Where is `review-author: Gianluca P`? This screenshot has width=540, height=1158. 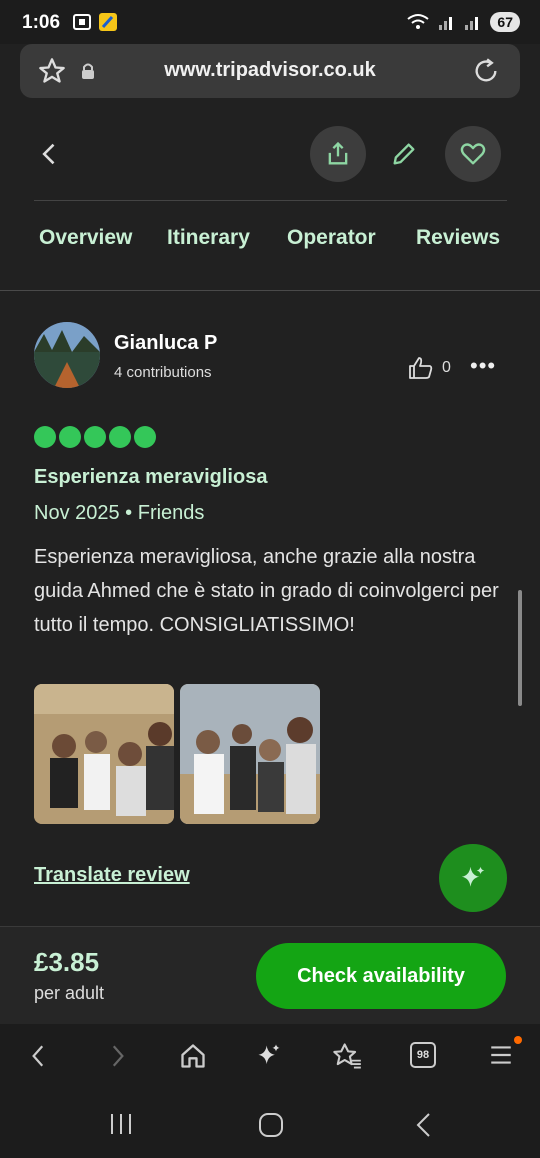
review-author: Gianluca P is located at coordinates (165, 343).